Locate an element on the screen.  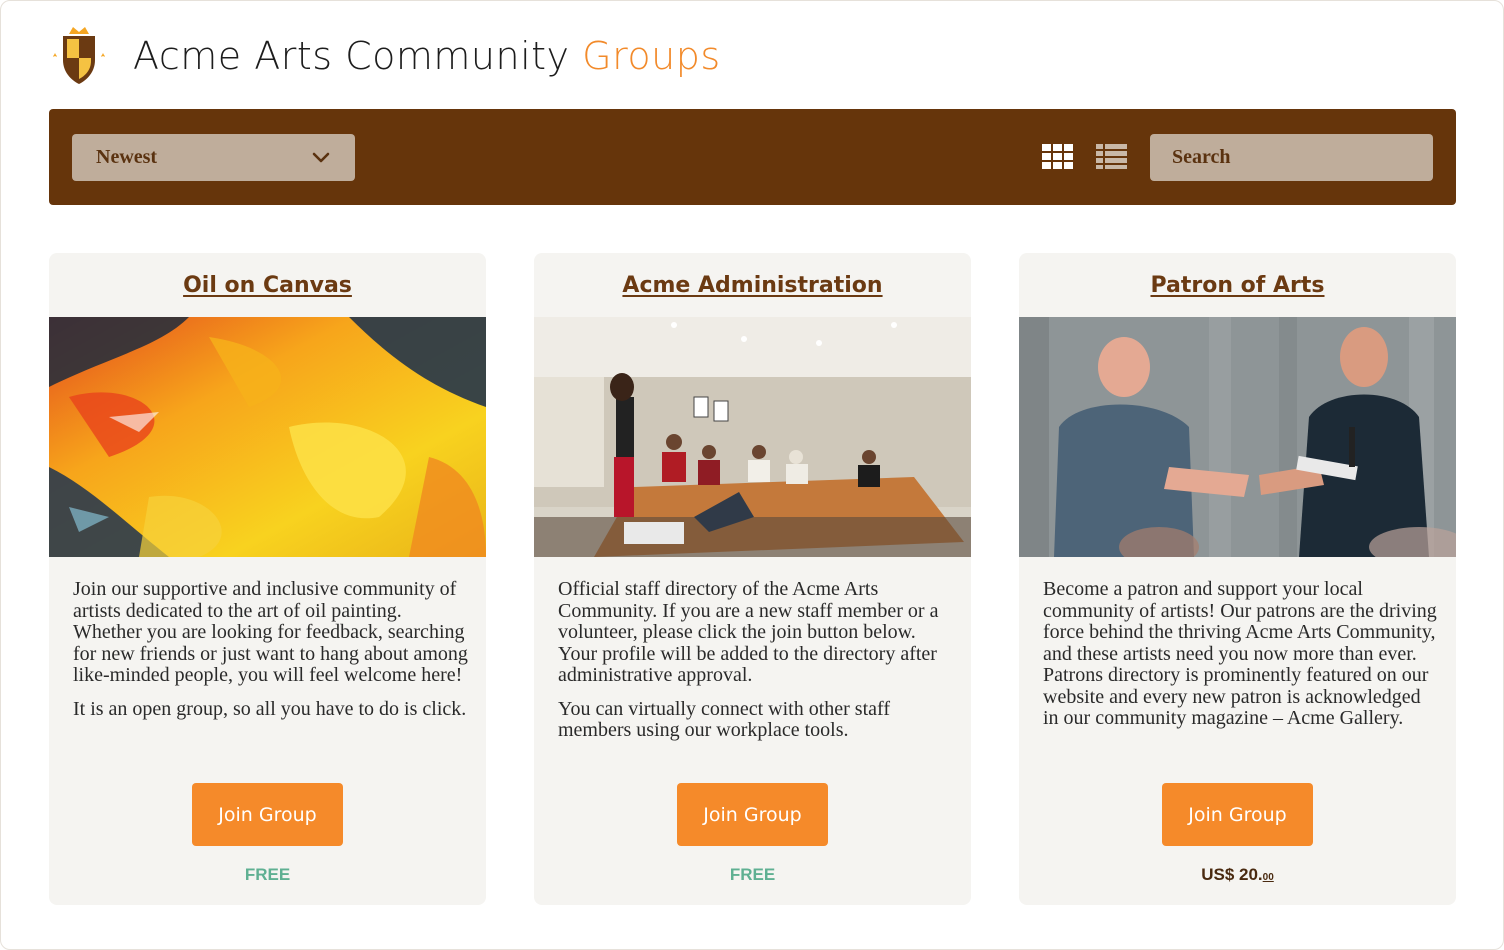
sort-dropdown: Newest is located at coordinates (213, 157).